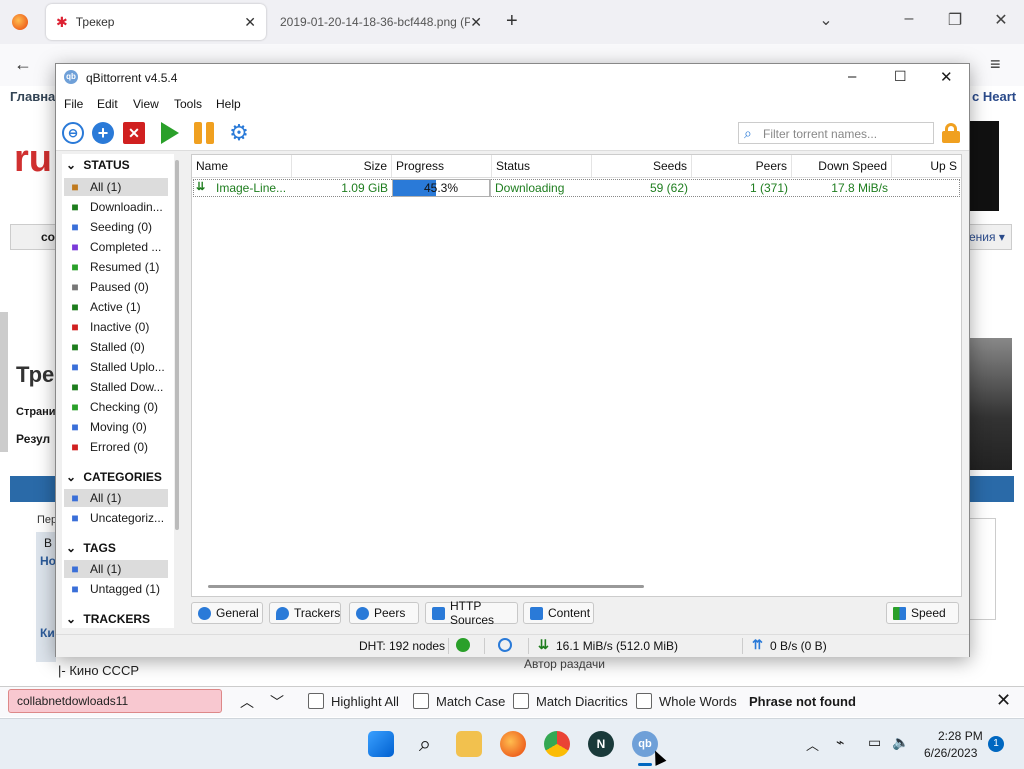 The image size is (1024, 769). I want to click on network-icon: ⌁, so click(840, 742).